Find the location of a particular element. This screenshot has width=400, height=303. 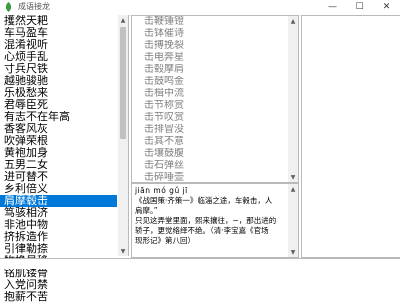

detail-line: 《战国策·齐策一》临淄之途，车毂击，人 is located at coordinates (204, 200).